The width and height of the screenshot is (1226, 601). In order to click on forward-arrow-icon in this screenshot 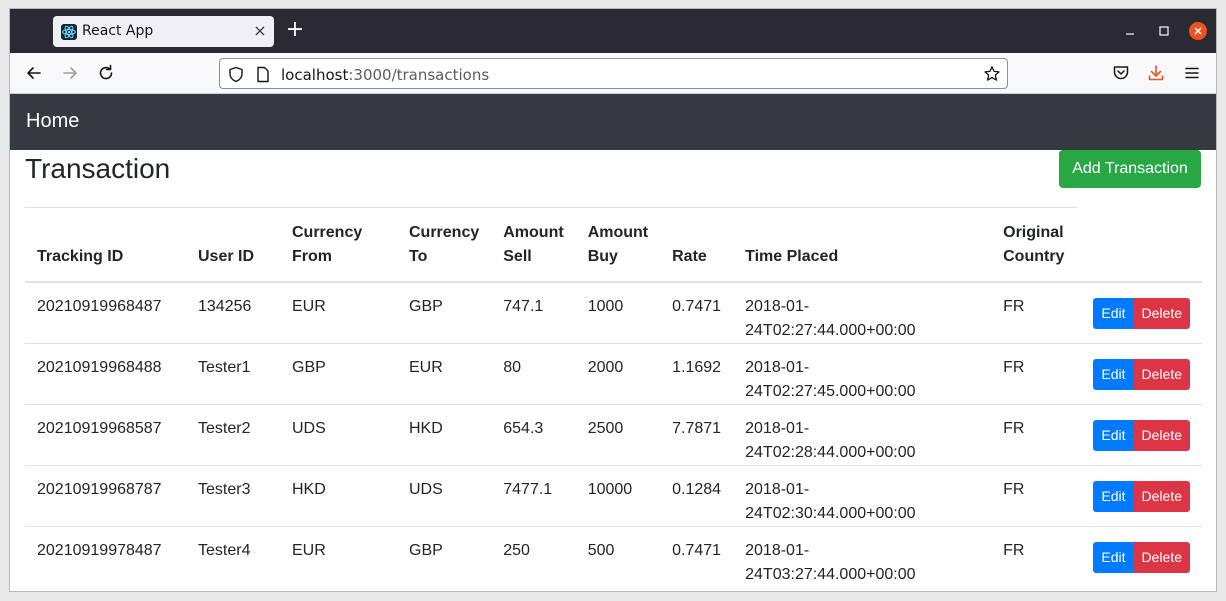, I will do `click(70, 73)`.